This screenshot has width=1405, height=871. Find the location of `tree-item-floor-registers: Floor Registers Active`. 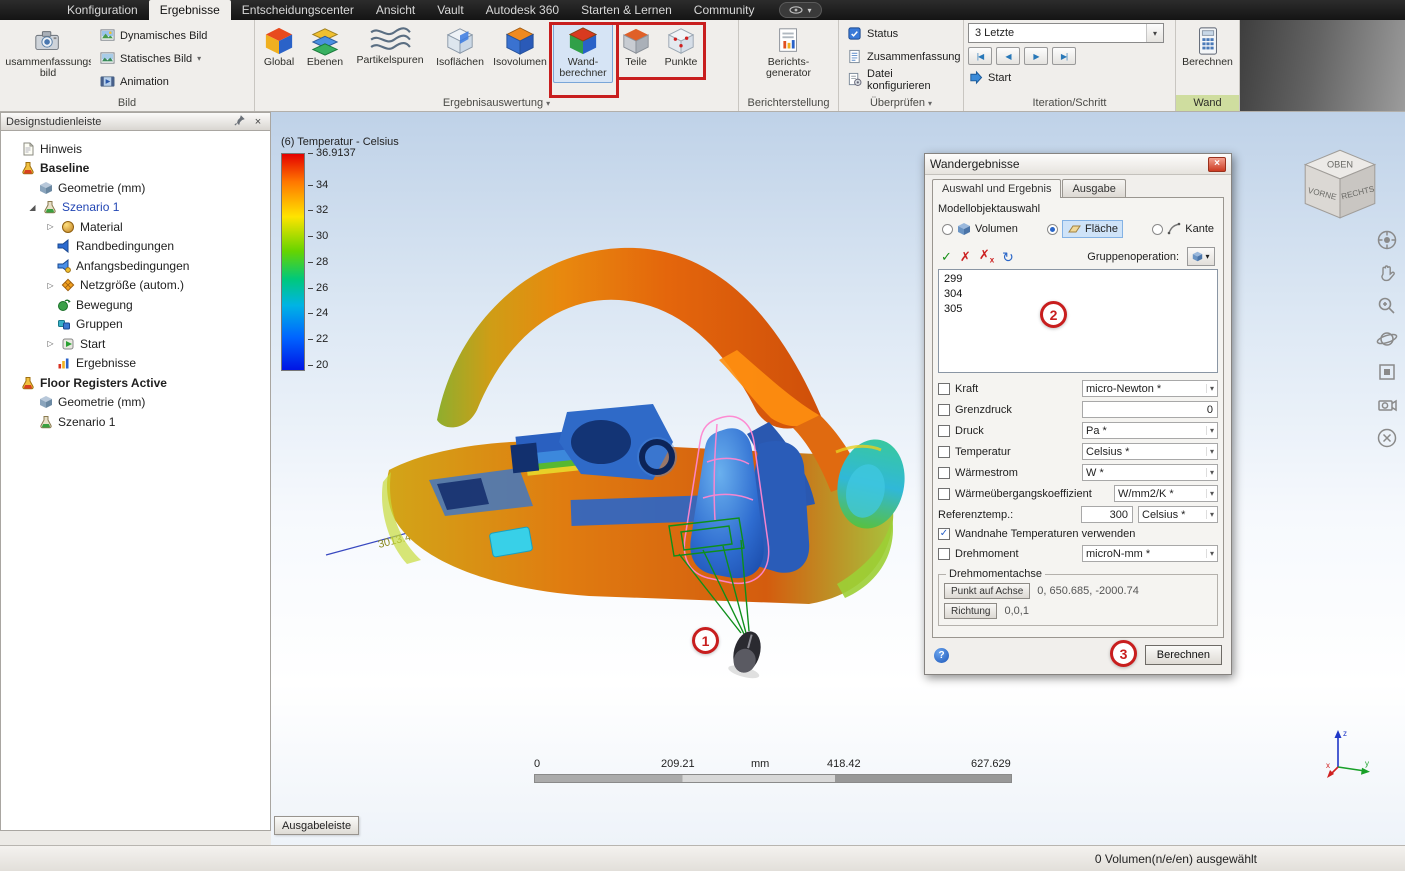

tree-item-floor-registers: Floor Registers Active is located at coordinates (135, 383).